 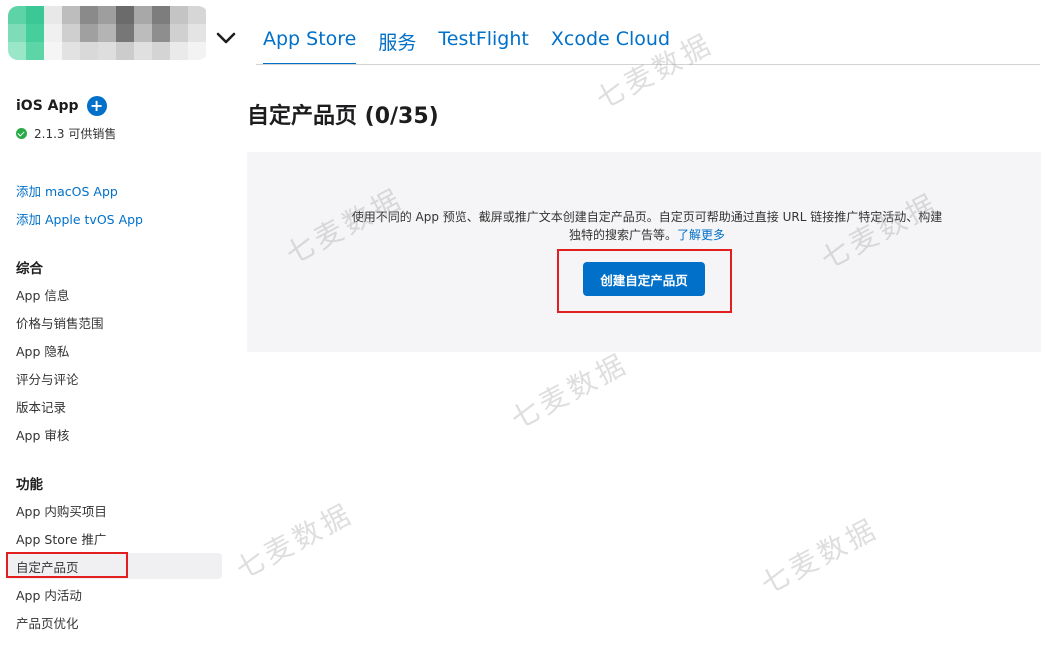 I want to click on sidebar-item-in-app-purchases: App 内购买项目, so click(x=61, y=510).